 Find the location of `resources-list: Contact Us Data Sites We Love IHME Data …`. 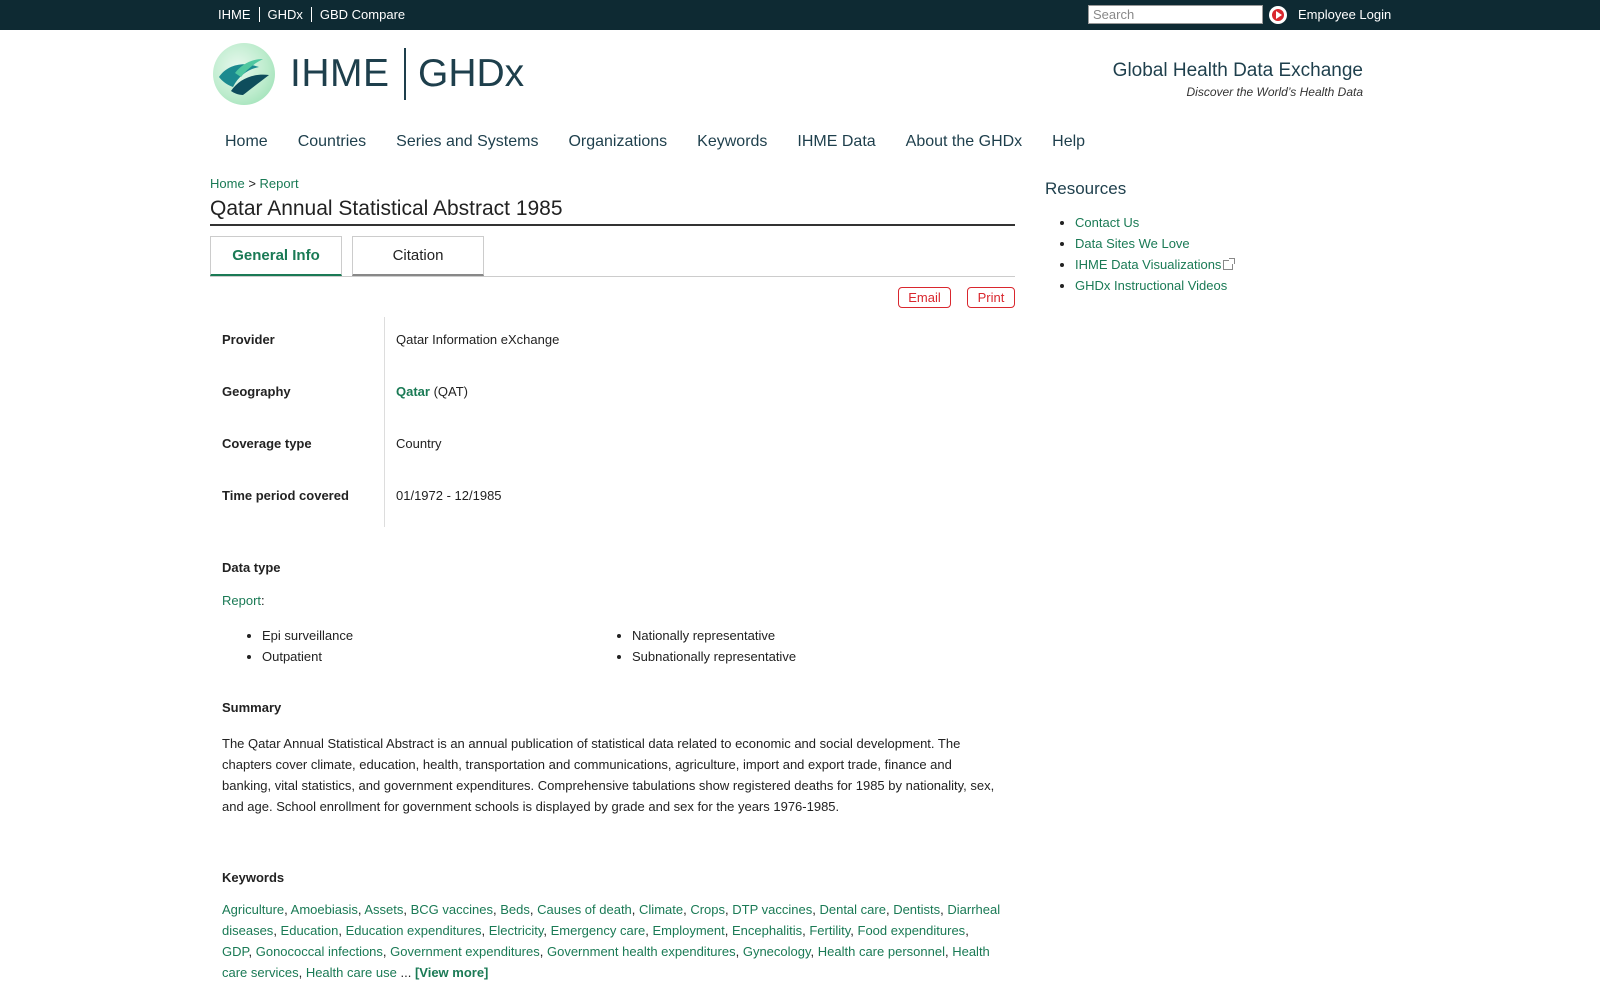

resources-list: Contact Us Data Sites We Love IHME Data … is located at coordinates (1155, 254).